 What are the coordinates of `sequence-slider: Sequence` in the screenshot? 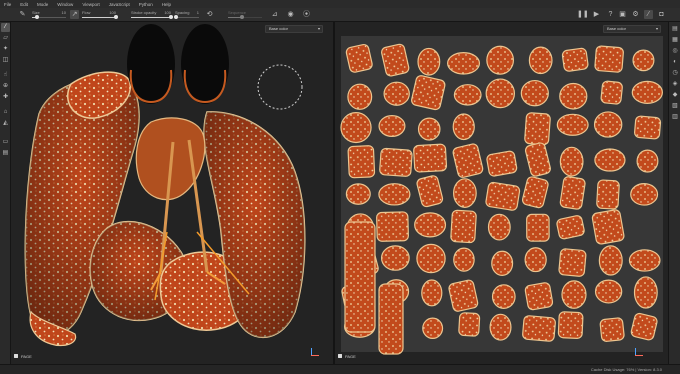 It's located at (245, 15).